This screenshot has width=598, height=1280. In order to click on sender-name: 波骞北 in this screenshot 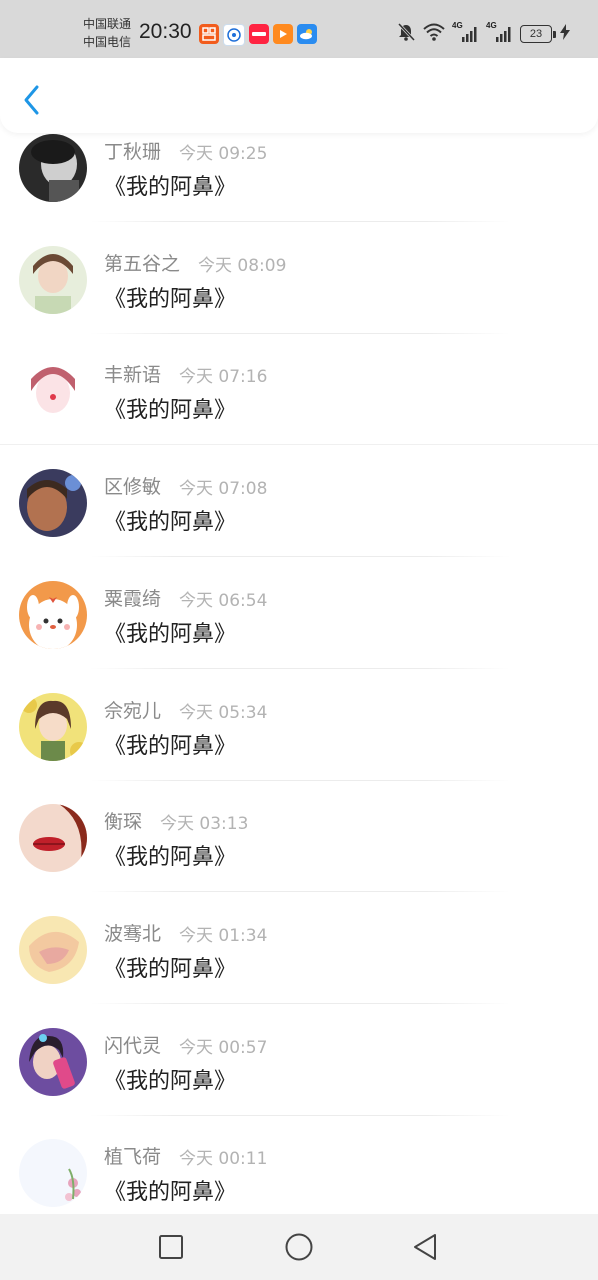, I will do `click(133, 933)`.